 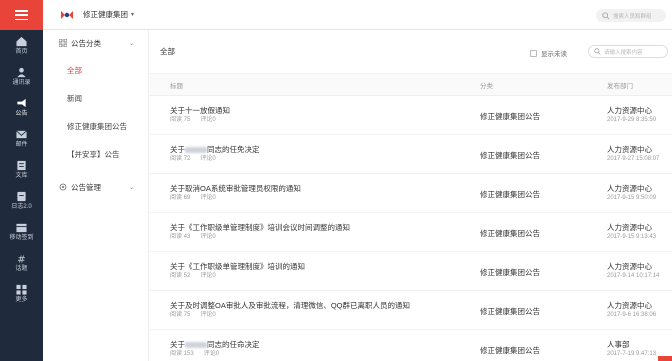 I want to click on settings-icon, so click(x=63, y=187).